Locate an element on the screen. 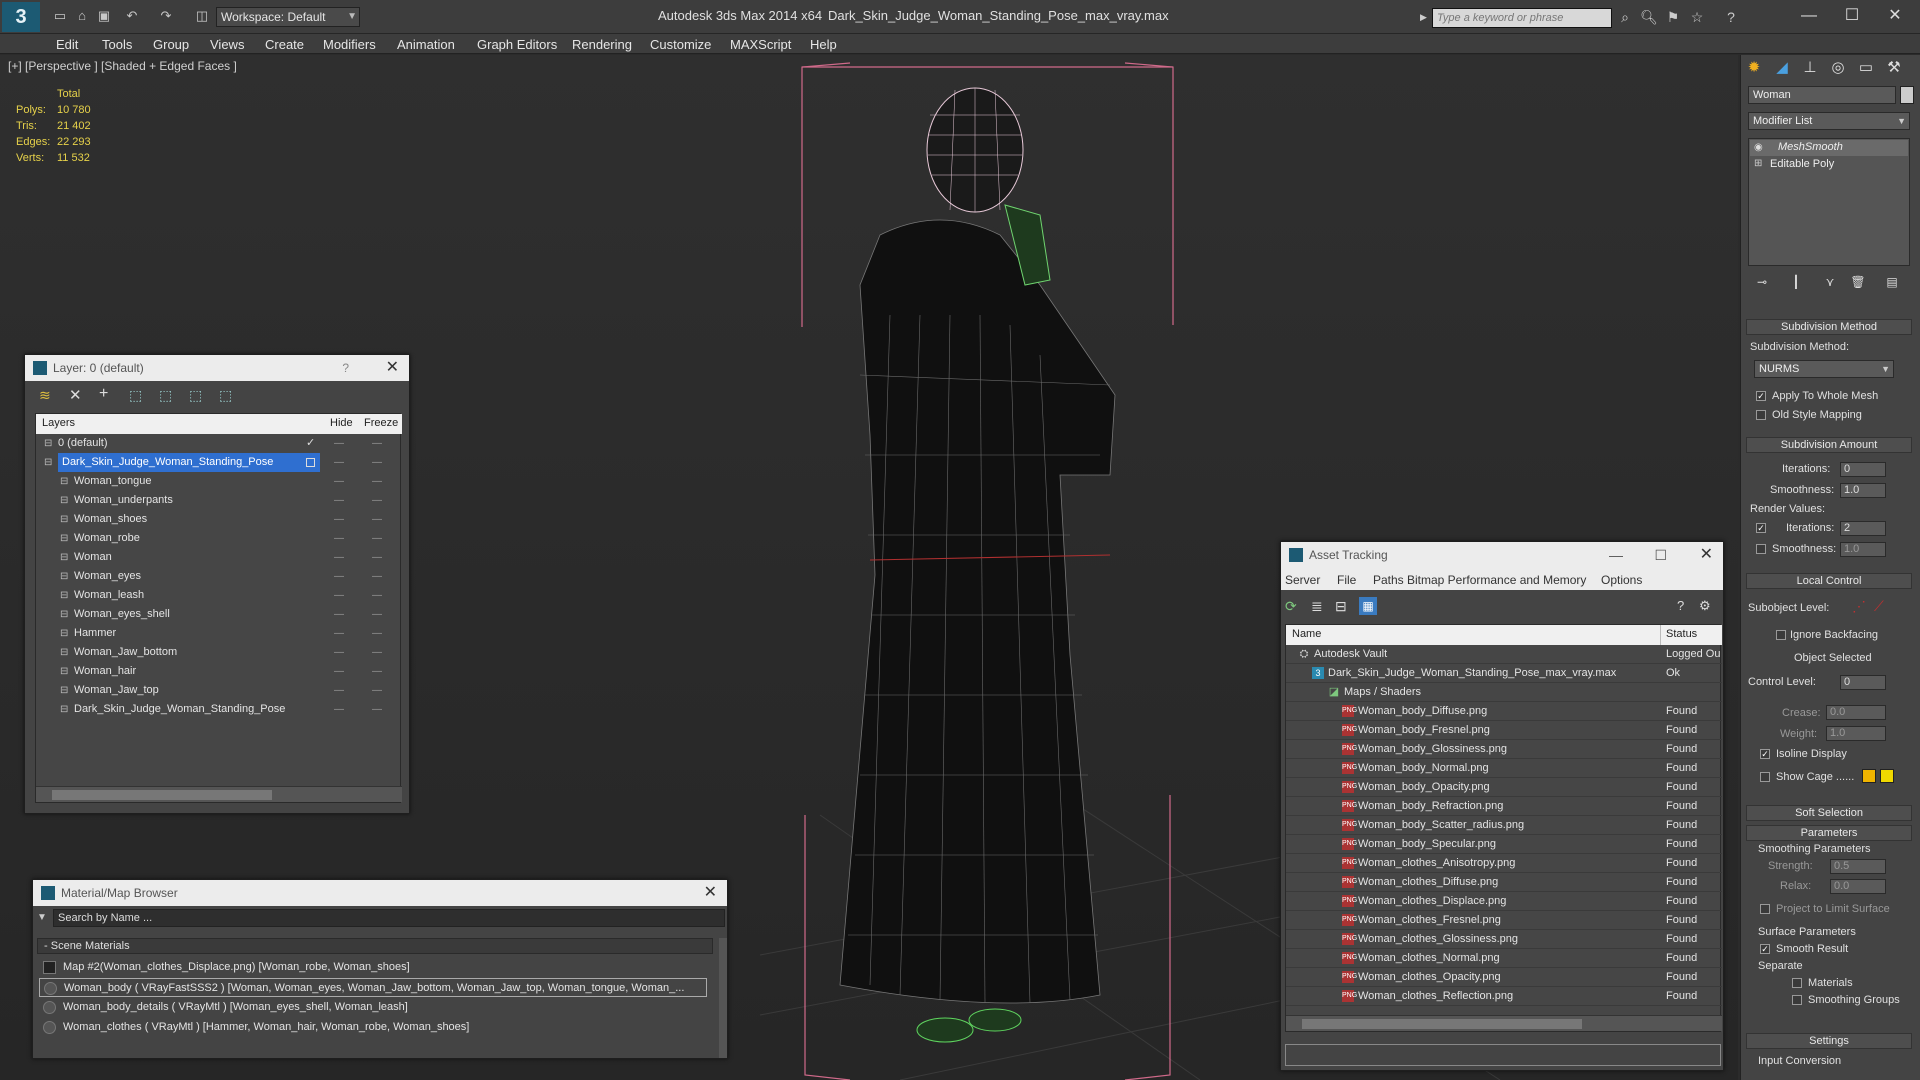  hide-column-header: Hide is located at coordinates (341, 423).